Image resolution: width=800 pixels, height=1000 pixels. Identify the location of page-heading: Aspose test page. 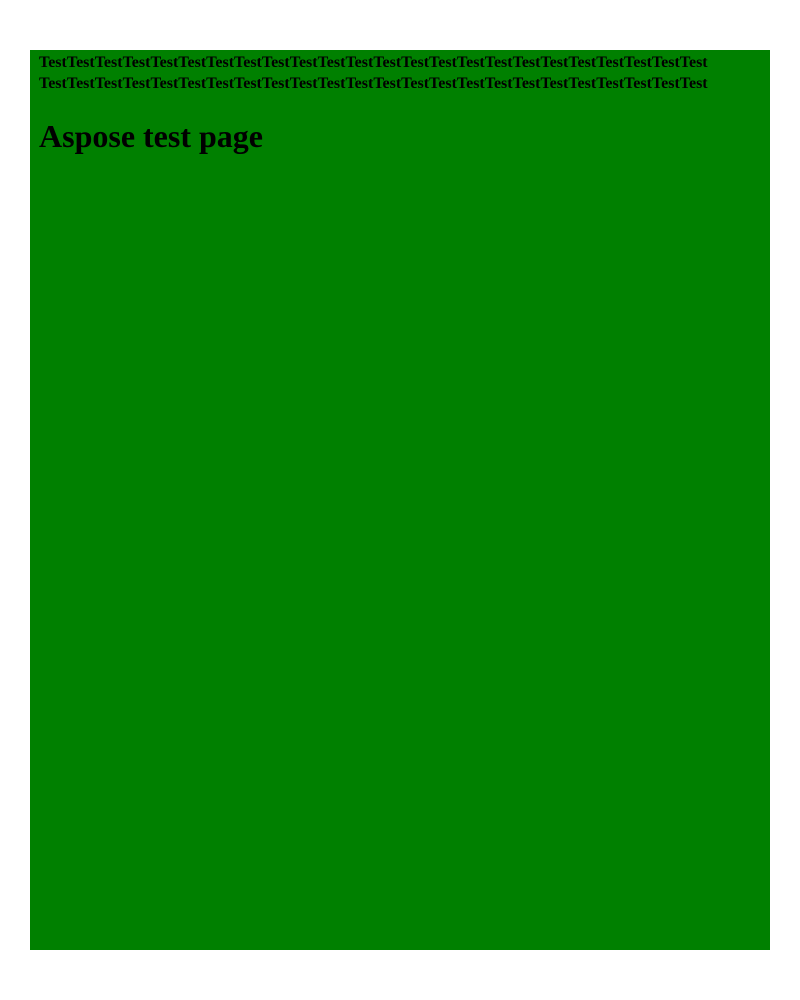
(151, 136).